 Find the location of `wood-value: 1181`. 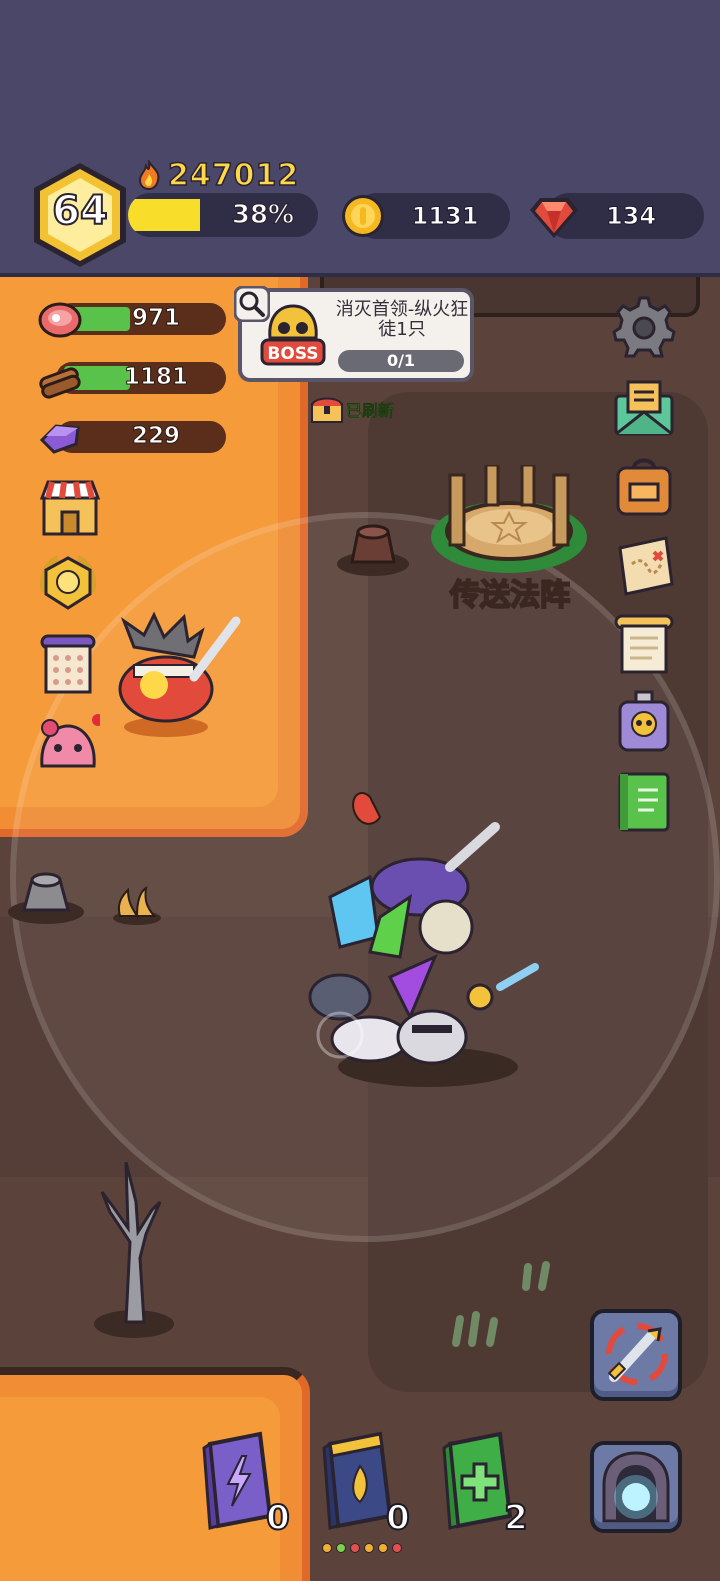

wood-value: 1181 is located at coordinates (155, 377).